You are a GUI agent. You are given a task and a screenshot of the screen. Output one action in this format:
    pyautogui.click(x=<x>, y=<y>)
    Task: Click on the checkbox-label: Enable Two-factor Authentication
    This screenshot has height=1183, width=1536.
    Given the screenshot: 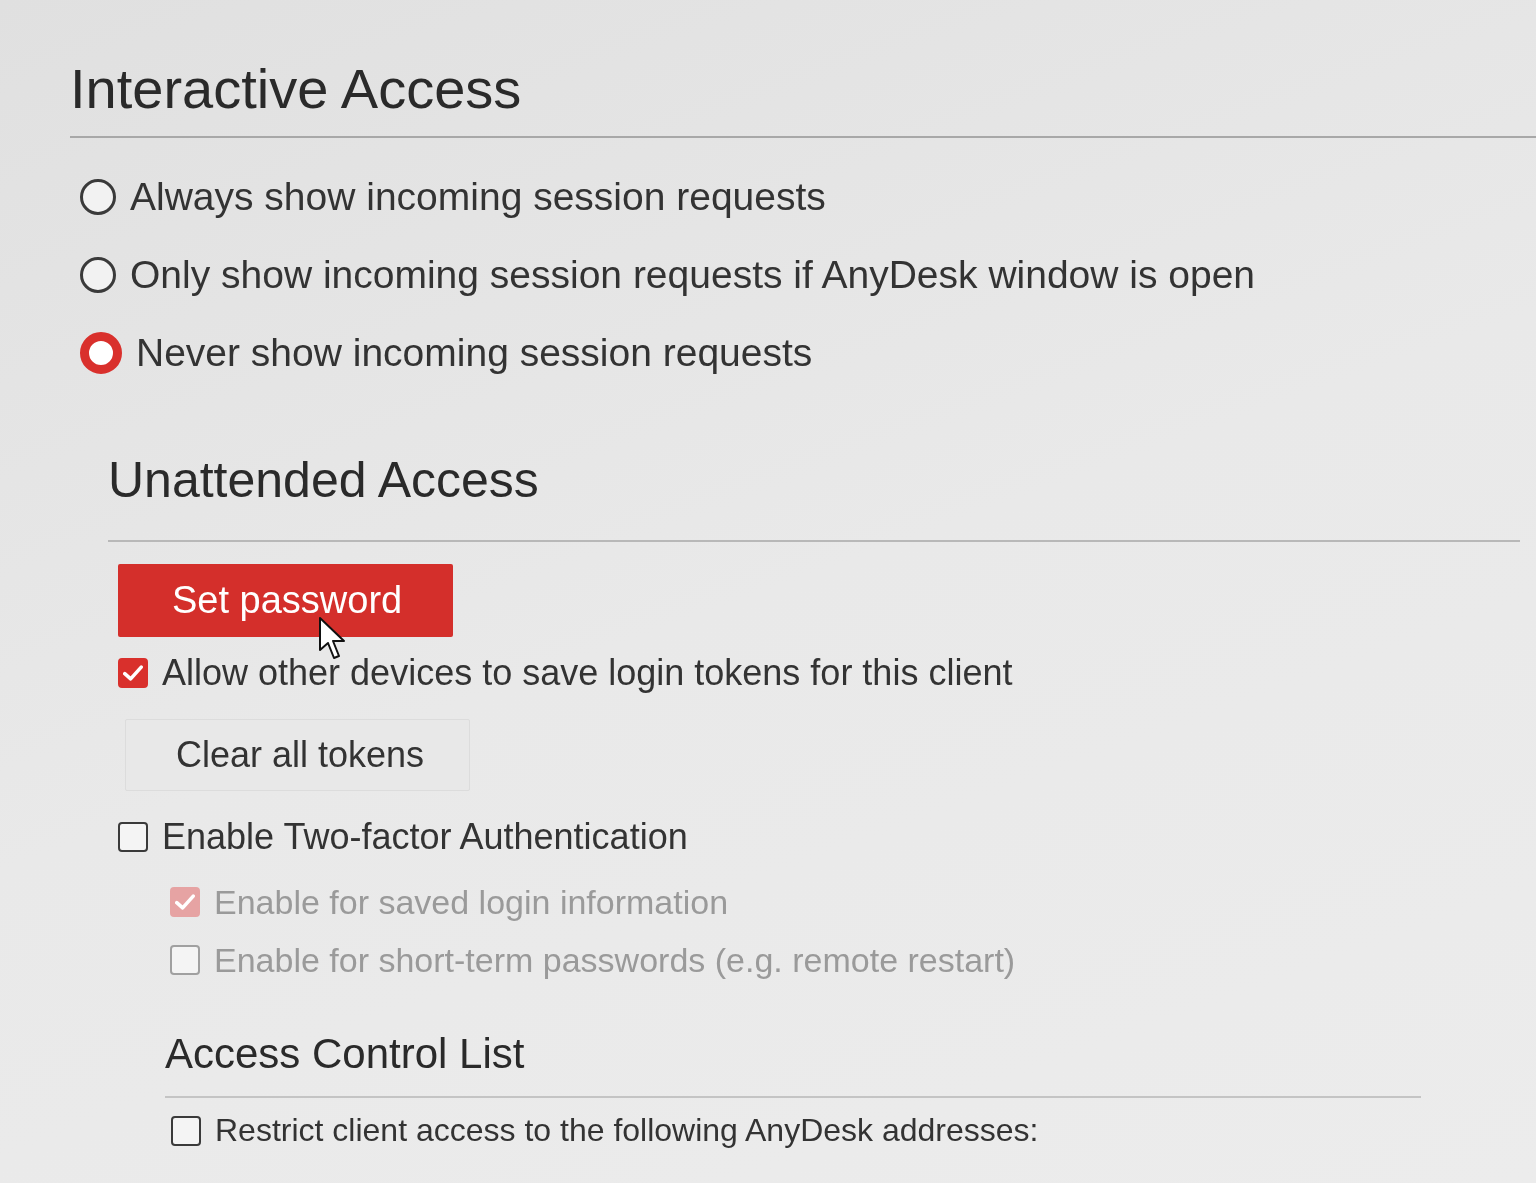 What is the action you would take?
    pyautogui.click(x=425, y=837)
    